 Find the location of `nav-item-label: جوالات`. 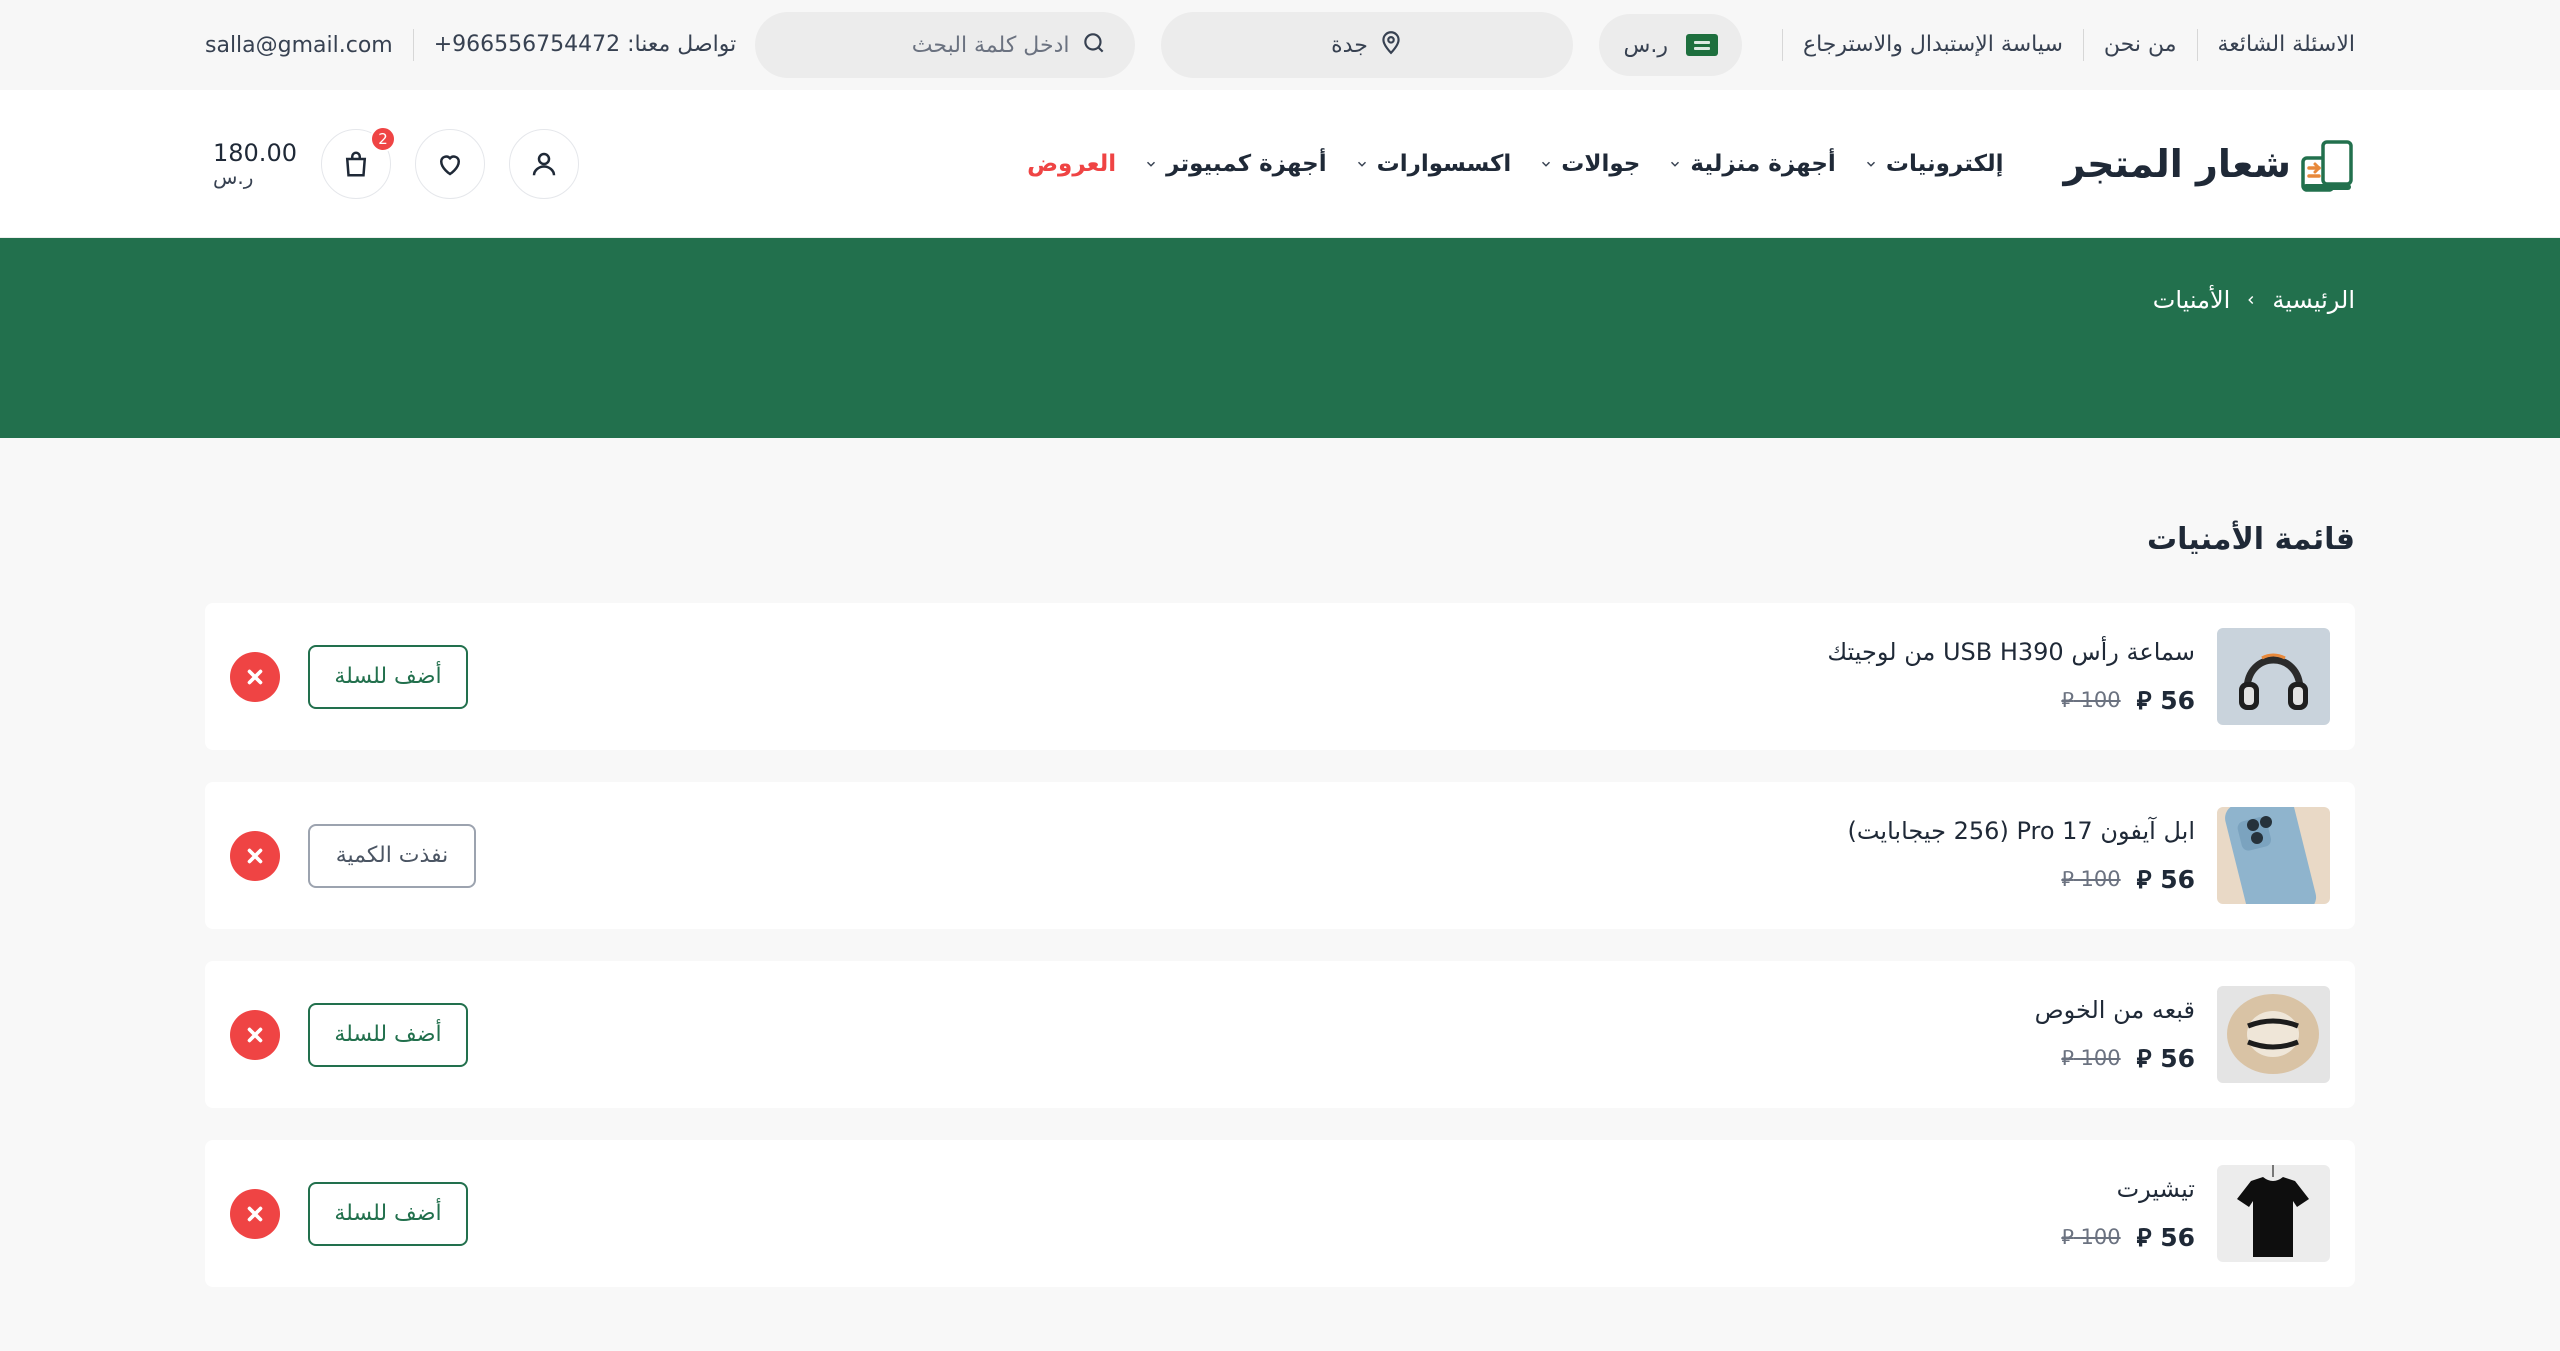

nav-item-label: جوالات is located at coordinates (1601, 164).